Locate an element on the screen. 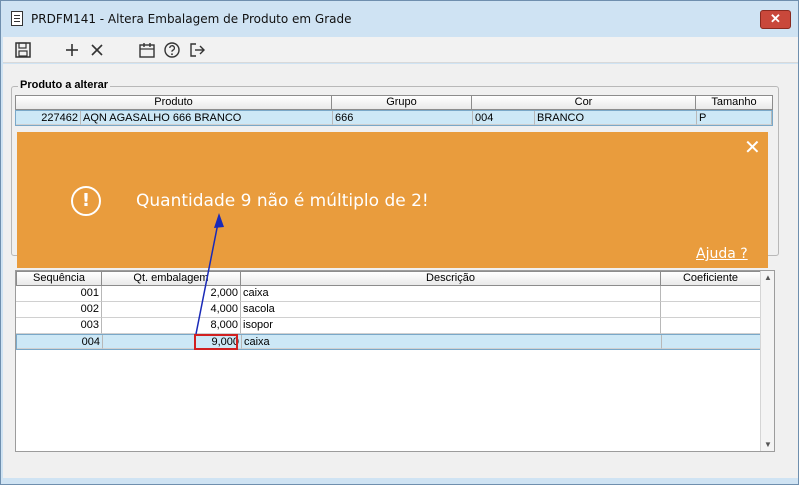 Image resolution: width=799 pixels, height=485 pixels. descricao-cell: isopor is located at coordinates (451, 326).